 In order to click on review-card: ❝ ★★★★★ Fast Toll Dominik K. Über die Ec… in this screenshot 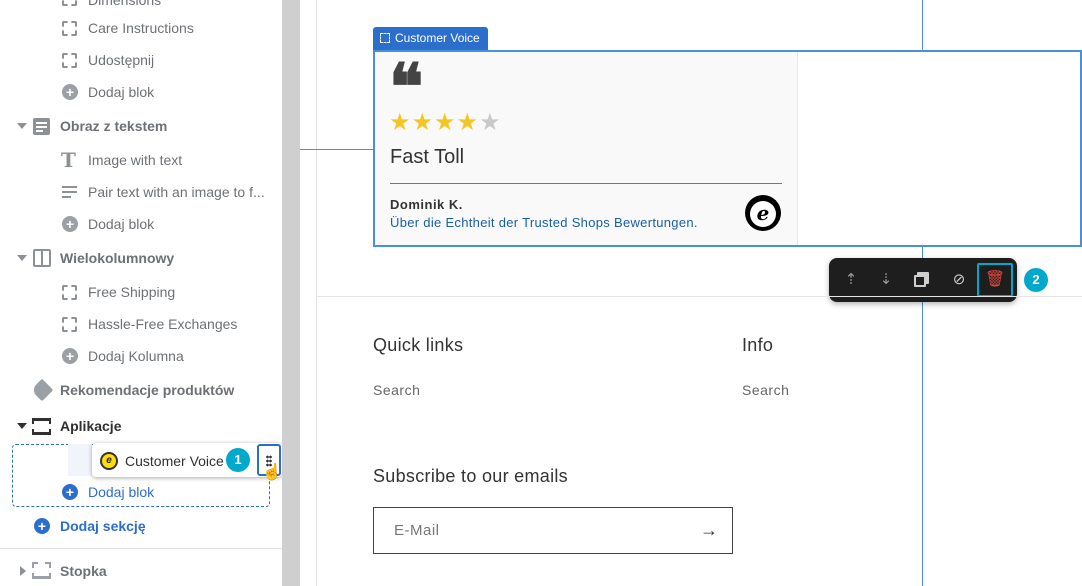, I will do `click(586, 148)`.